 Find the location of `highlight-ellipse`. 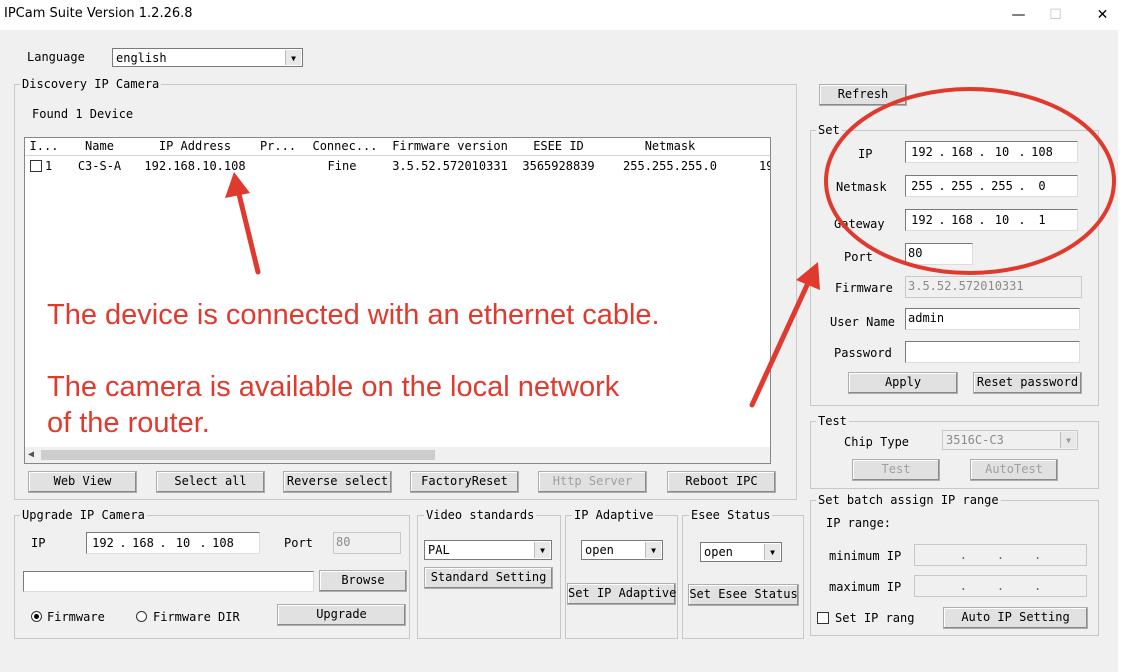

highlight-ellipse is located at coordinates (970, 181).